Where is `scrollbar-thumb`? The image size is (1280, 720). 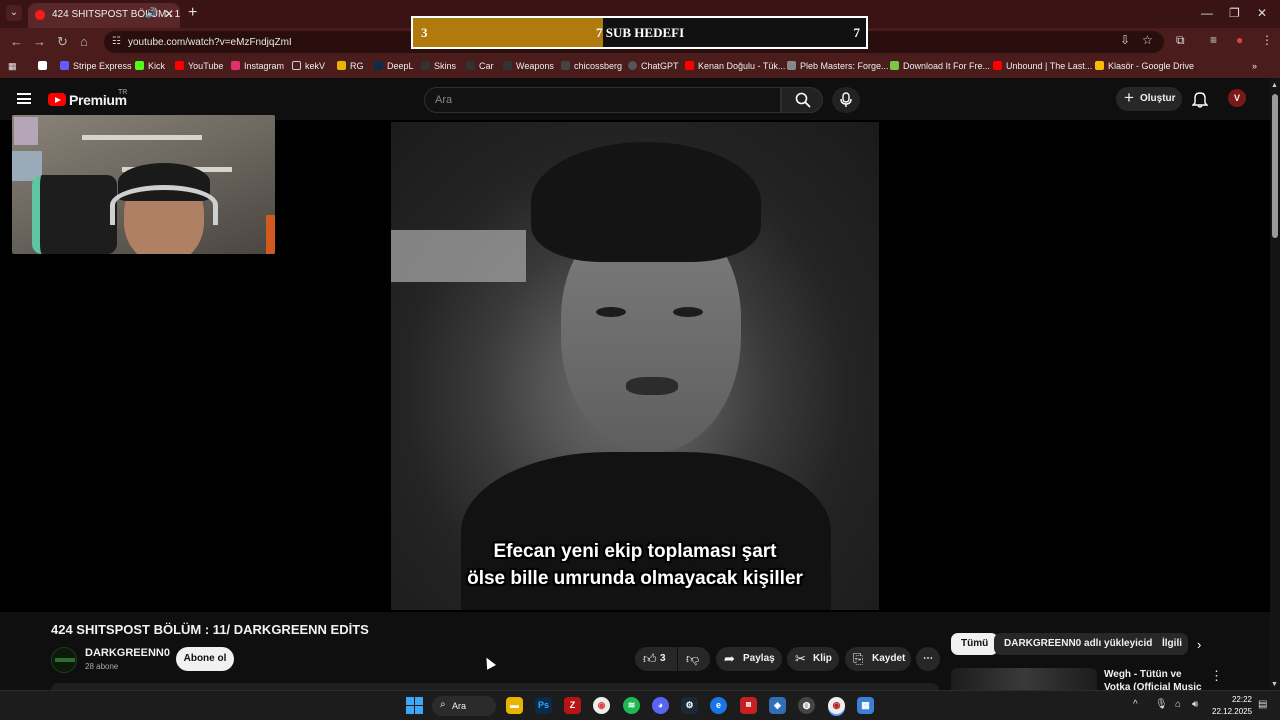
scrollbar-thumb is located at coordinates (1275, 166).